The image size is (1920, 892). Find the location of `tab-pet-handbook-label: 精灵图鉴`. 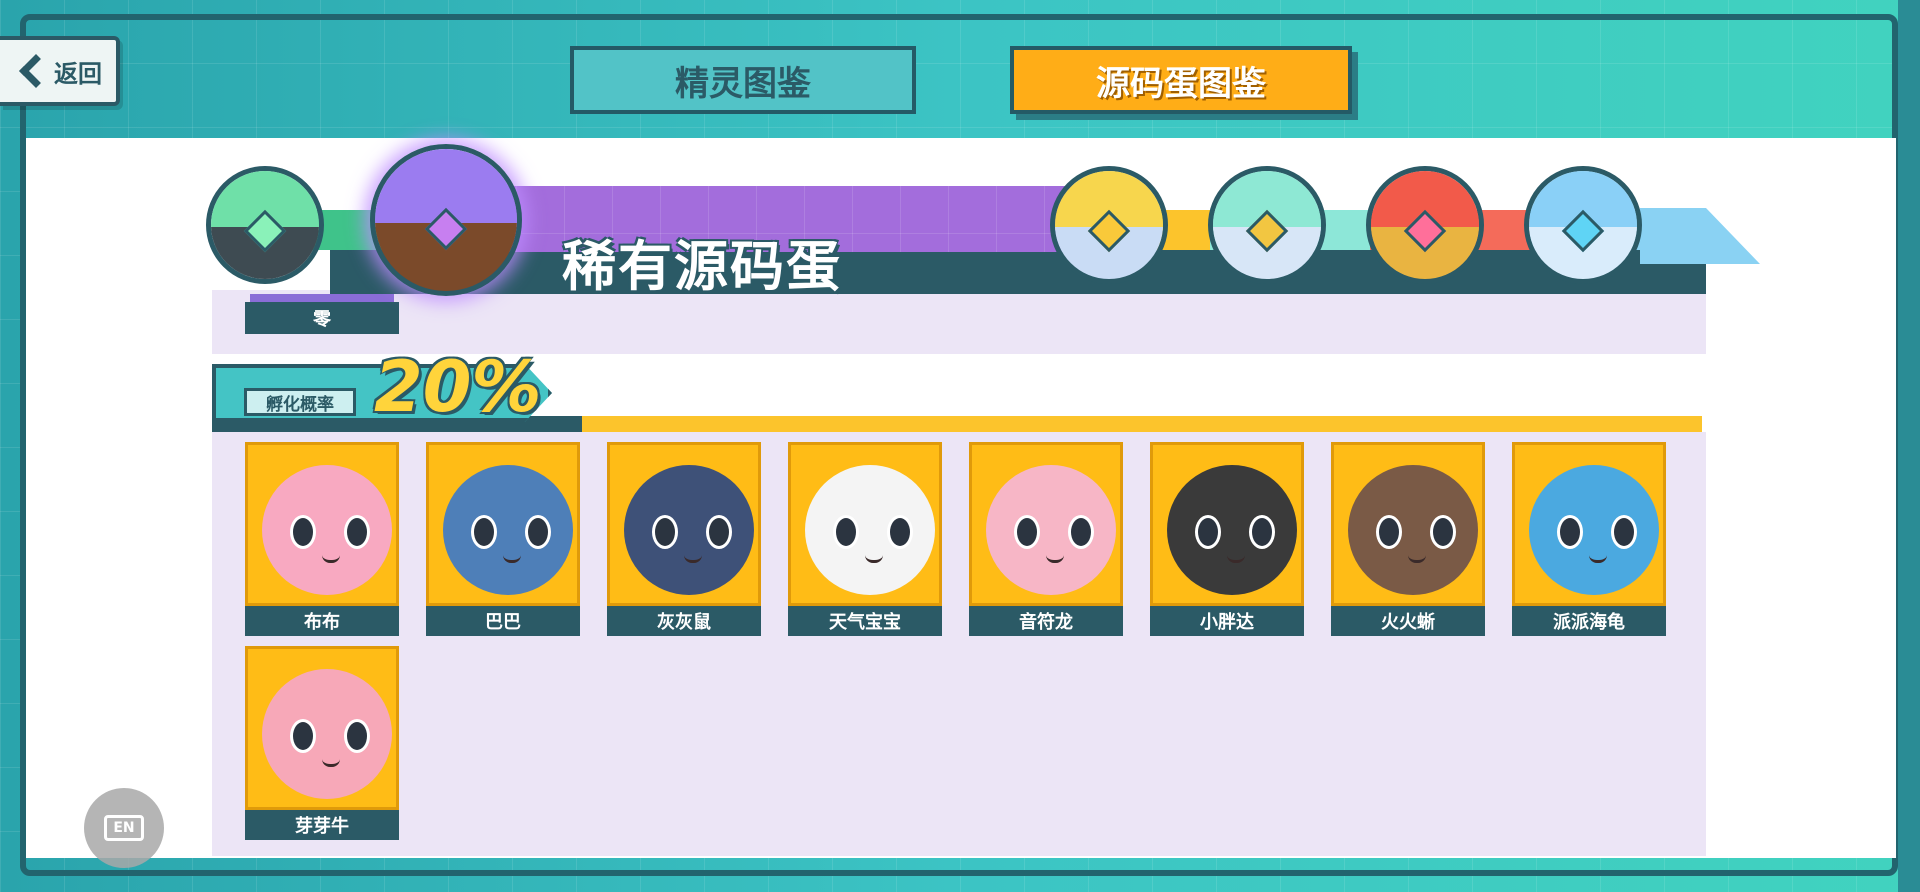

tab-pet-handbook-label: 精灵图鉴 is located at coordinates (743, 83).